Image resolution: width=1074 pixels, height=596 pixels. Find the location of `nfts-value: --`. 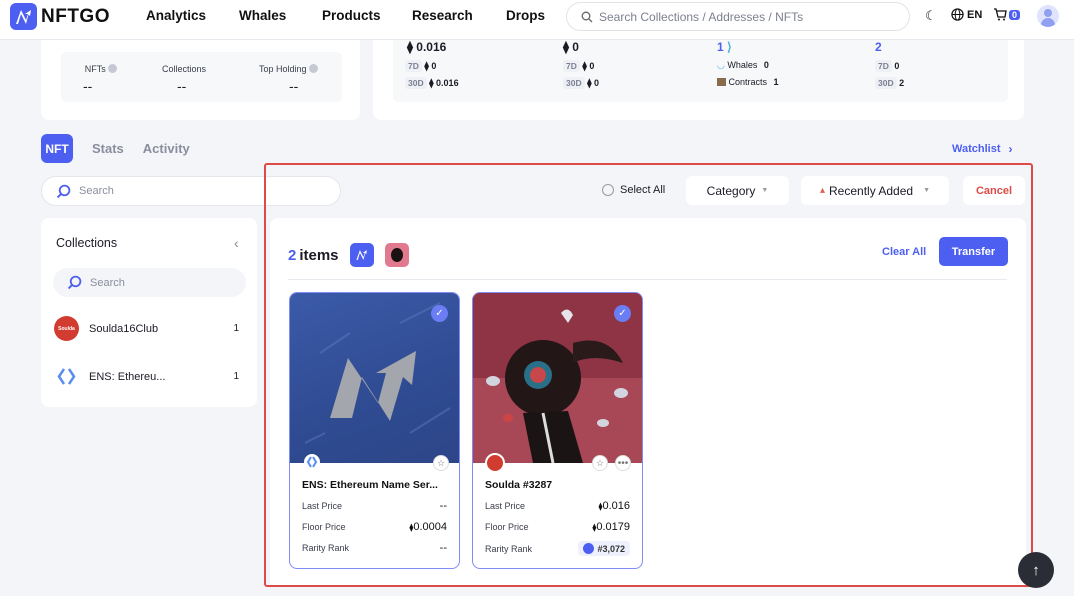

nfts-value: -- is located at coordinates (88, 86).